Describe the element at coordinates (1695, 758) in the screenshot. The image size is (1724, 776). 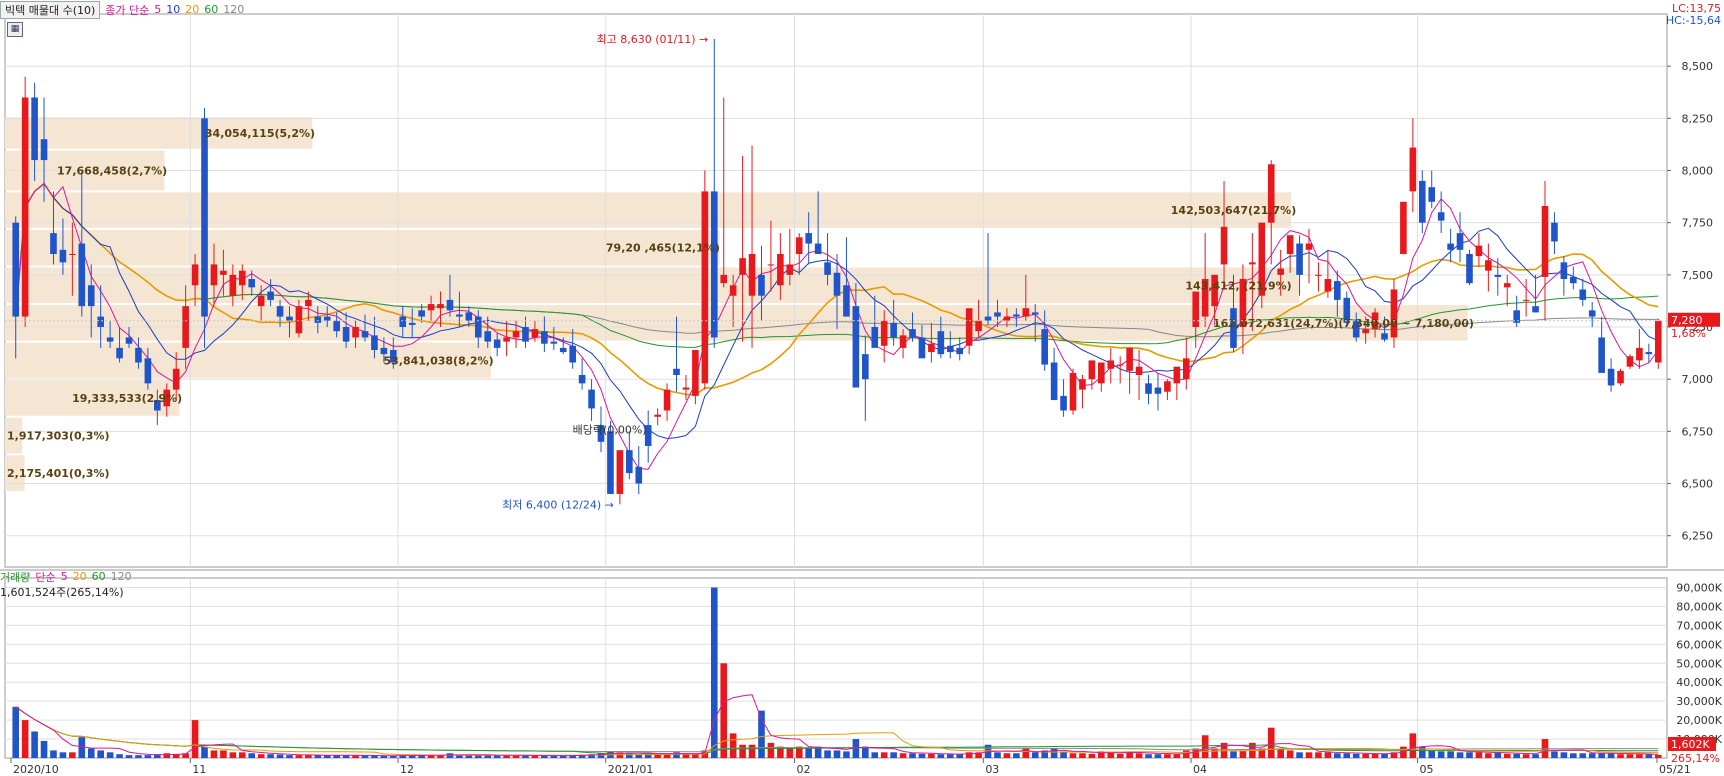
I see `current-volume-ratio: 265,14%` at that location.